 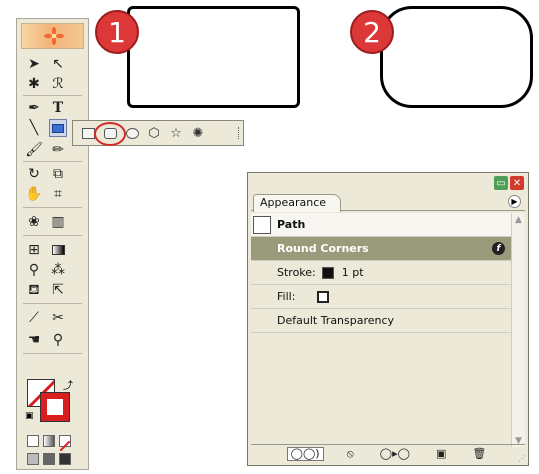 I want to click on stroke-weight: 1 pt, so click(x=352, y=272).